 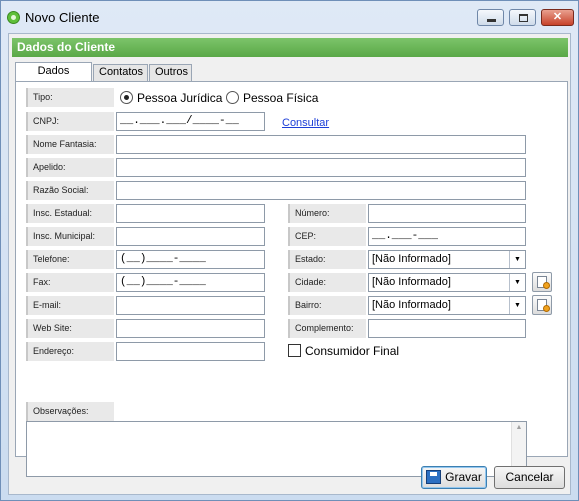 What do you see at coordinates (321, 144) in the screenshot?
I see `nome-fantasia-input` at bounding box center [321, 144].